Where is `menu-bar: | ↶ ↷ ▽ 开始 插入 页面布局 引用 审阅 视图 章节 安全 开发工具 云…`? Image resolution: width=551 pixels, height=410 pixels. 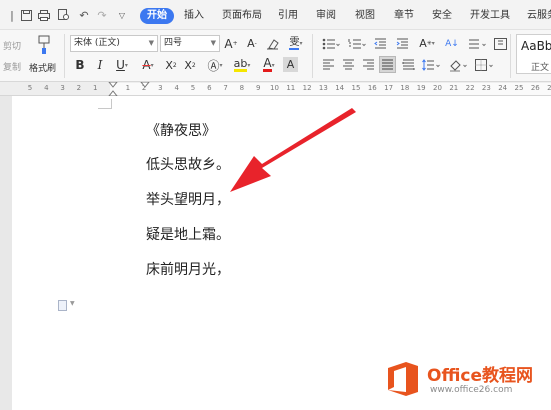
menu-bar: | ↶ ↷ ▽ 开始 插入 页面布局 引用 审阅 视图 章节 安全 开发工具 云… is located at coordinates (275, 15).